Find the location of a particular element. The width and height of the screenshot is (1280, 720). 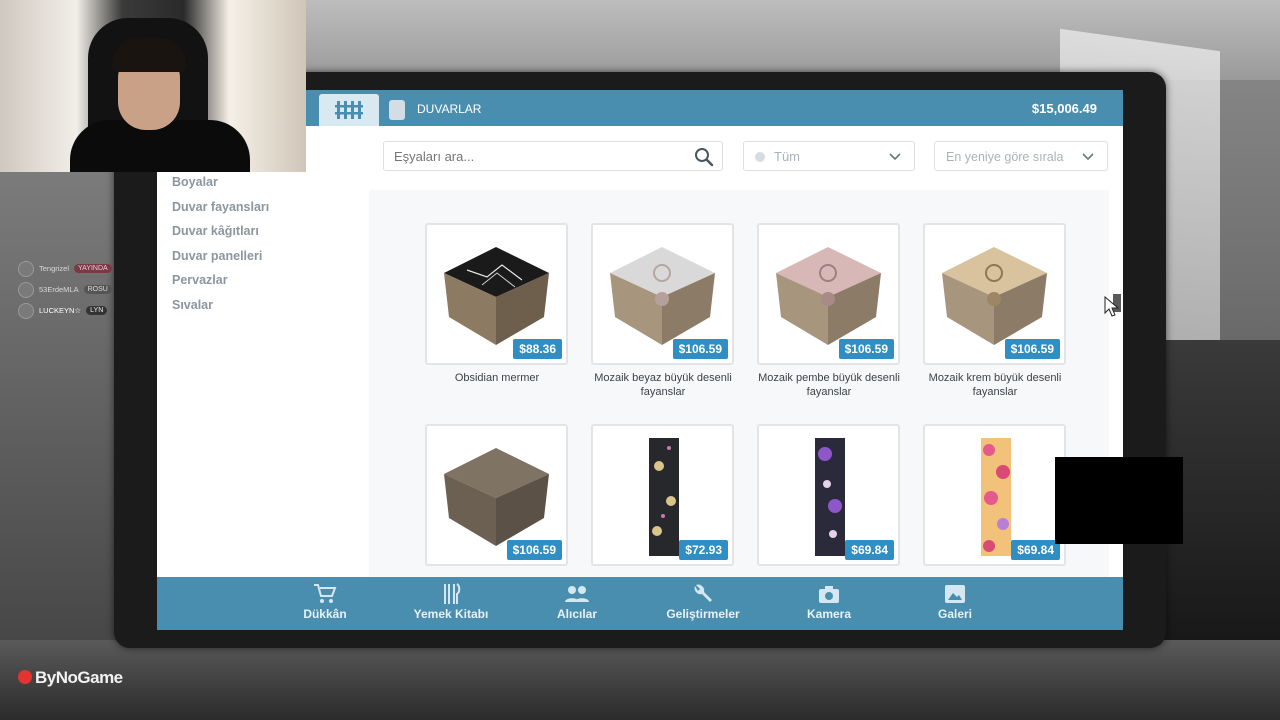

sidebar-item-duvar-kagitlari: Duvar kâğıtları is located at coordinates (220, 231).